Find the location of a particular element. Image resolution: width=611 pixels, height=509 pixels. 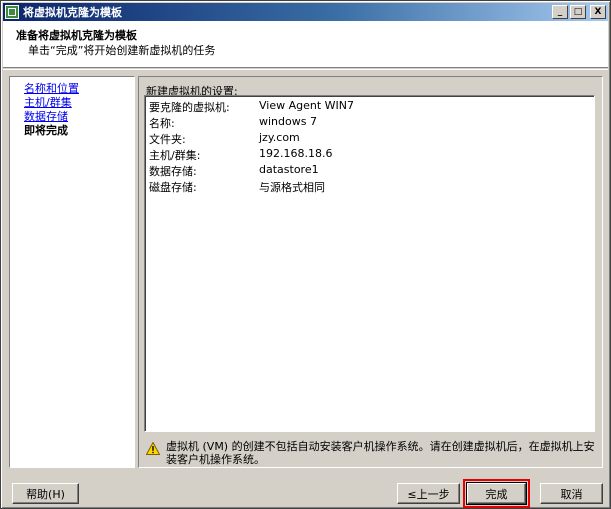

page-subtitle: 单击“完成”将开始创建新虚拟机的任务 is located at coordinates (122, 50).